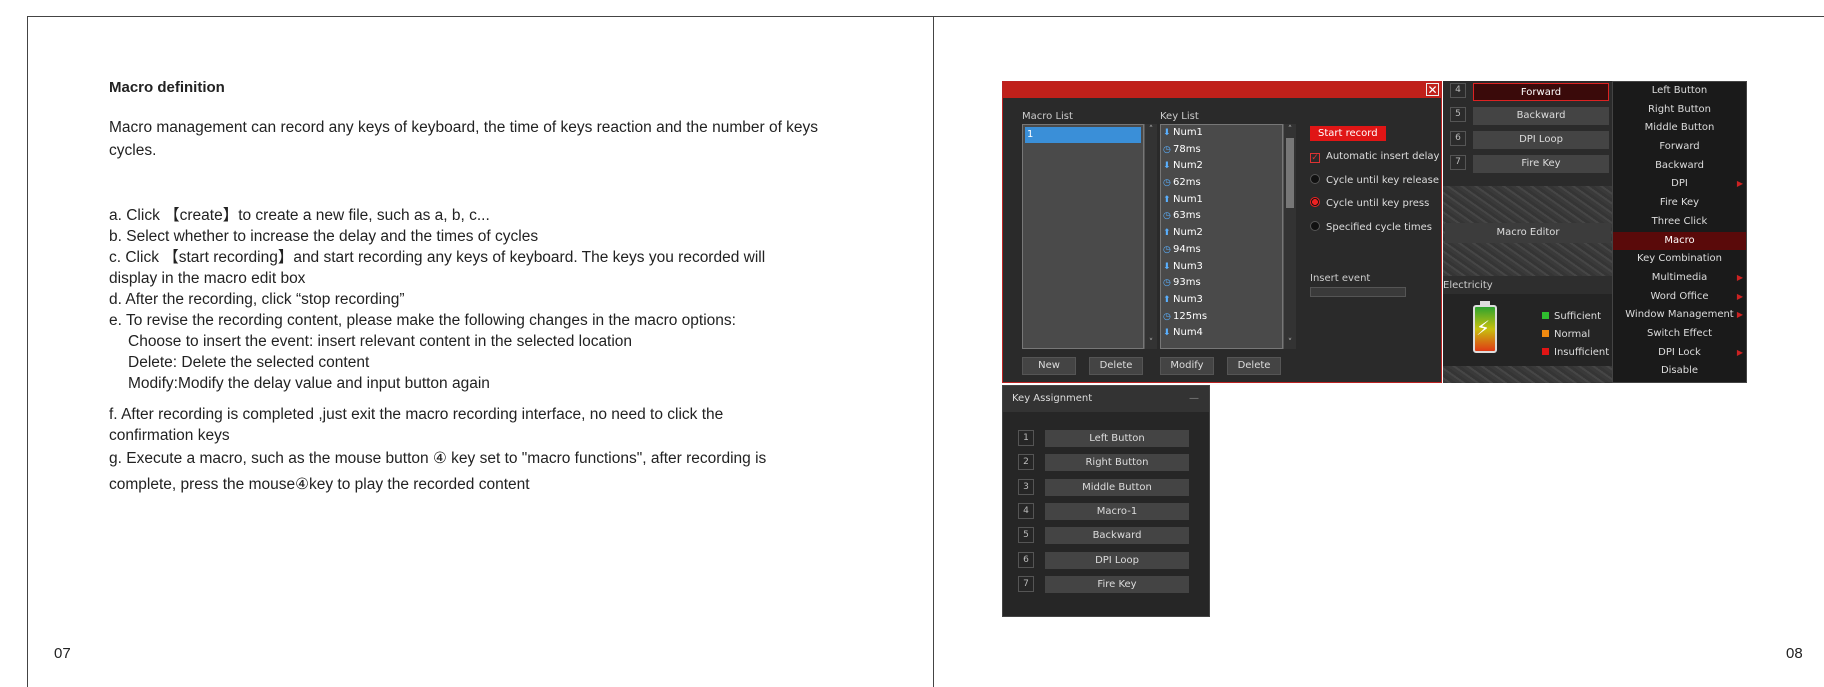 Image resolution: width=1824 pixels, height=687 pixels. Describe the element at coordinates (1371, 227) in the screenshot. I see `specified-cycles-radio: Specified cycle times` at that location.